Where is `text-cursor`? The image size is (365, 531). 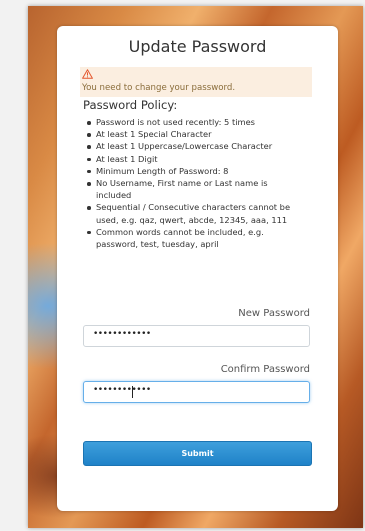
text-cursor is located at coordinates (132, 392).